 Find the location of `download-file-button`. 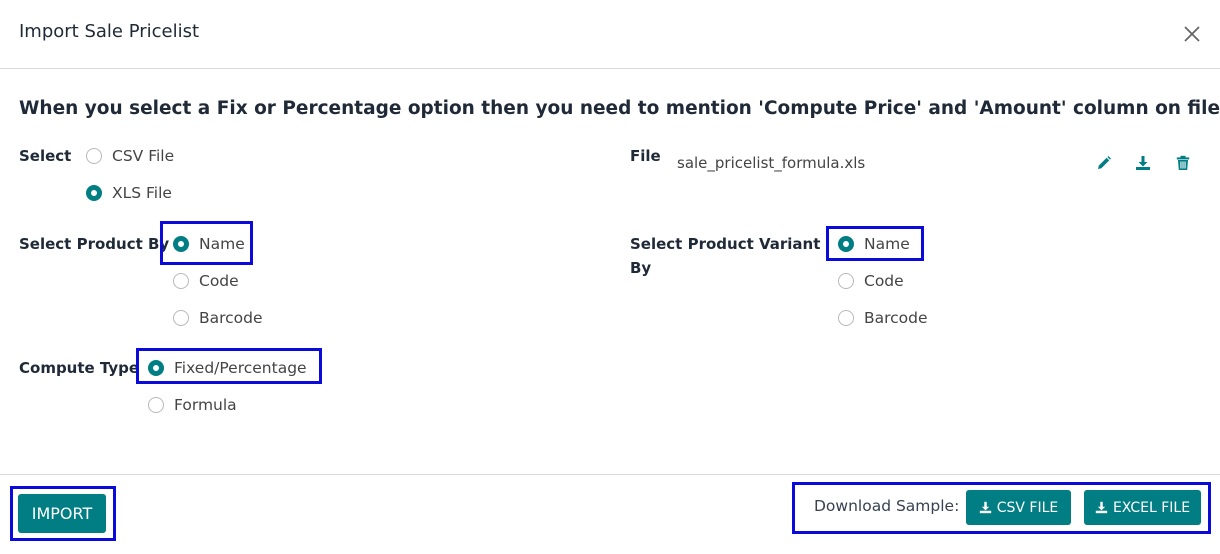

download-file-button is located at coordinates (1143, 163).